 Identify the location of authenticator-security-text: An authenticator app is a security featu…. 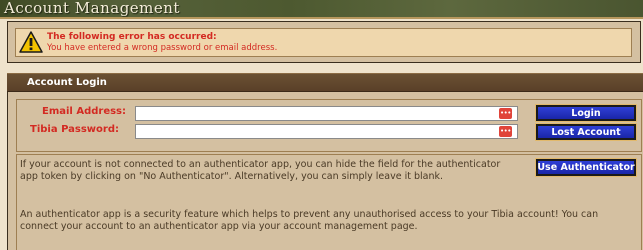
(309, 220).